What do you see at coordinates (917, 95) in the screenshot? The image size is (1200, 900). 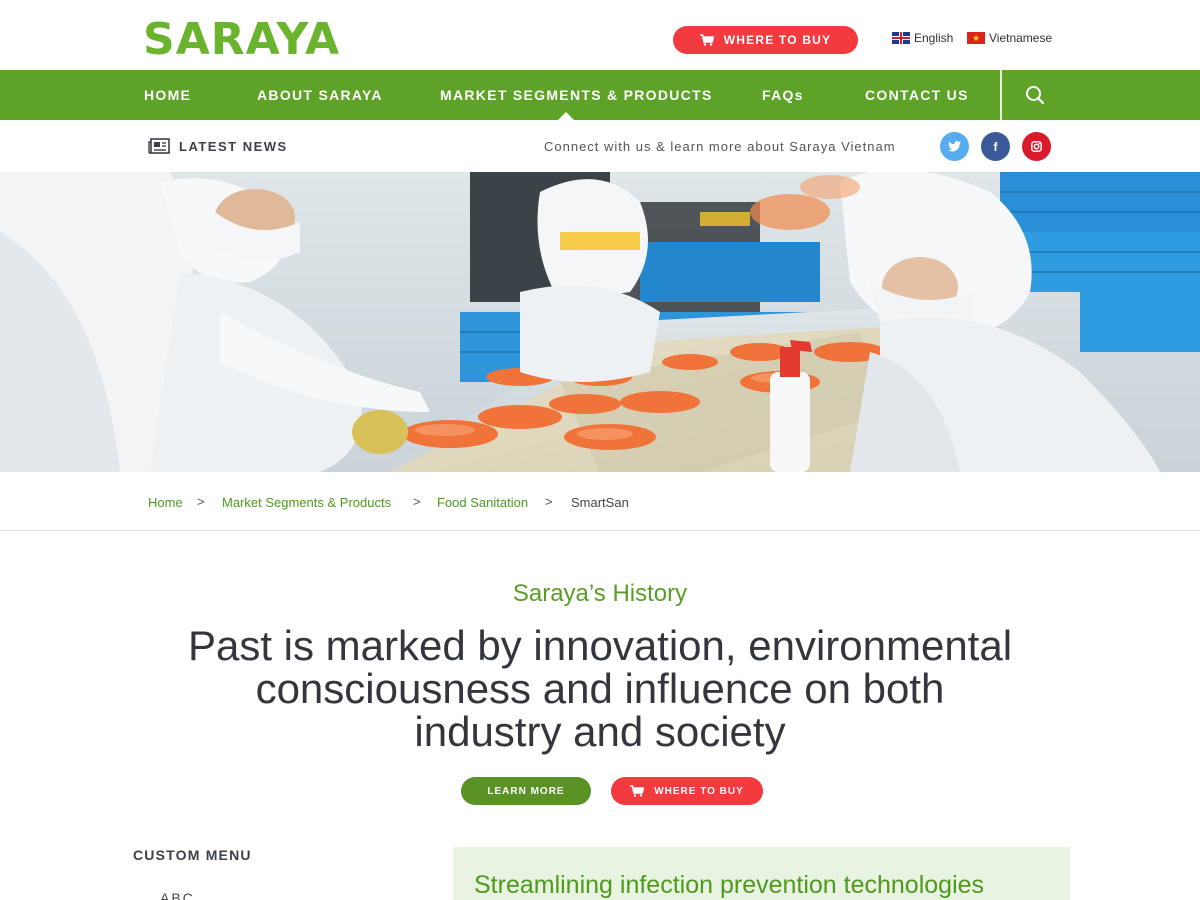 I see `nav-item-contact: CONTACT US` at bounding box center [917, 95].